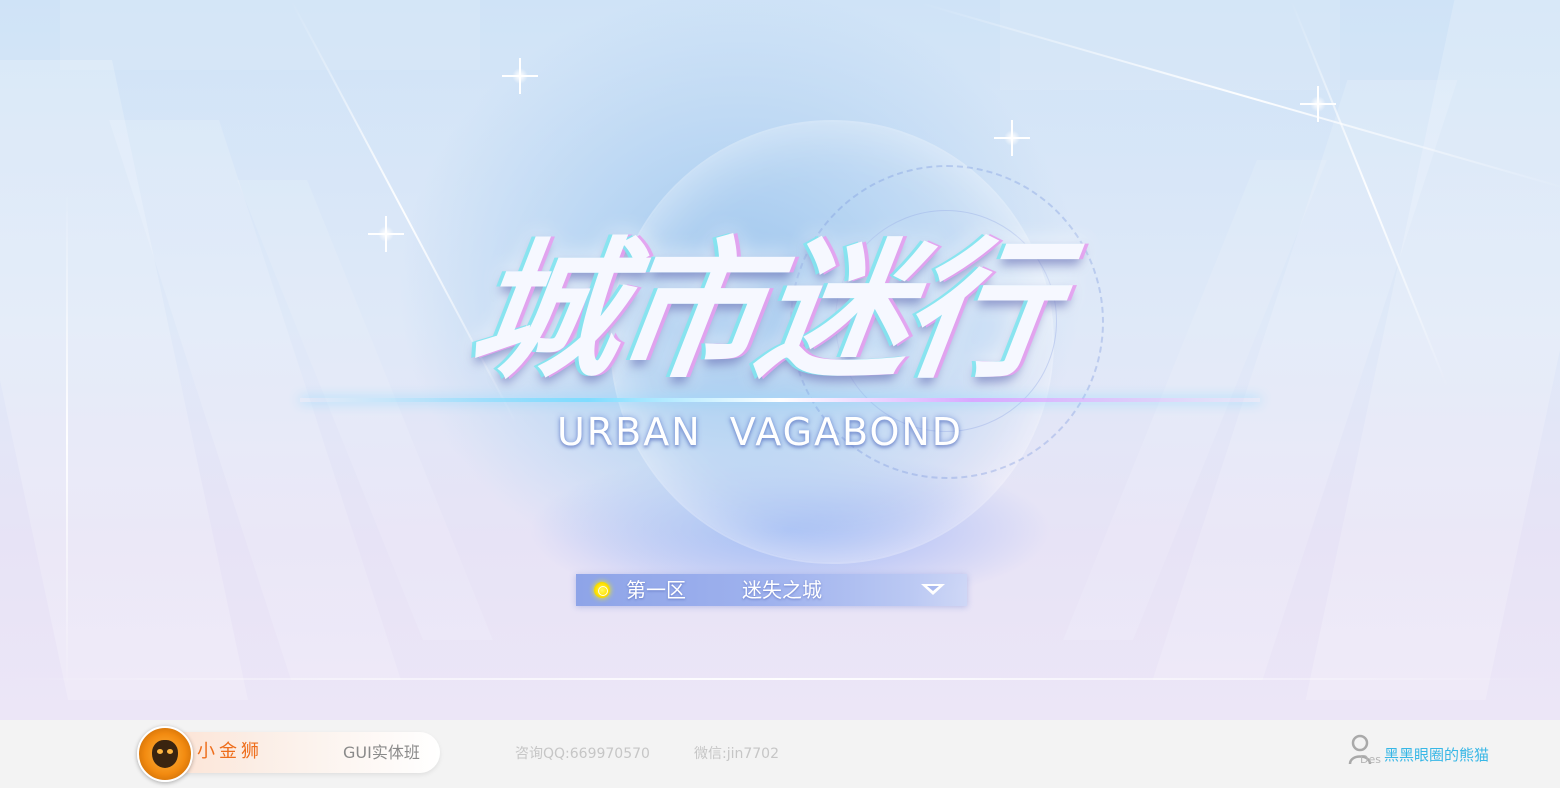  What do you see at coordinates (230, 751) in the screenshot?
I see `brand-name: 小金狮` at bounding box center [230, 751].